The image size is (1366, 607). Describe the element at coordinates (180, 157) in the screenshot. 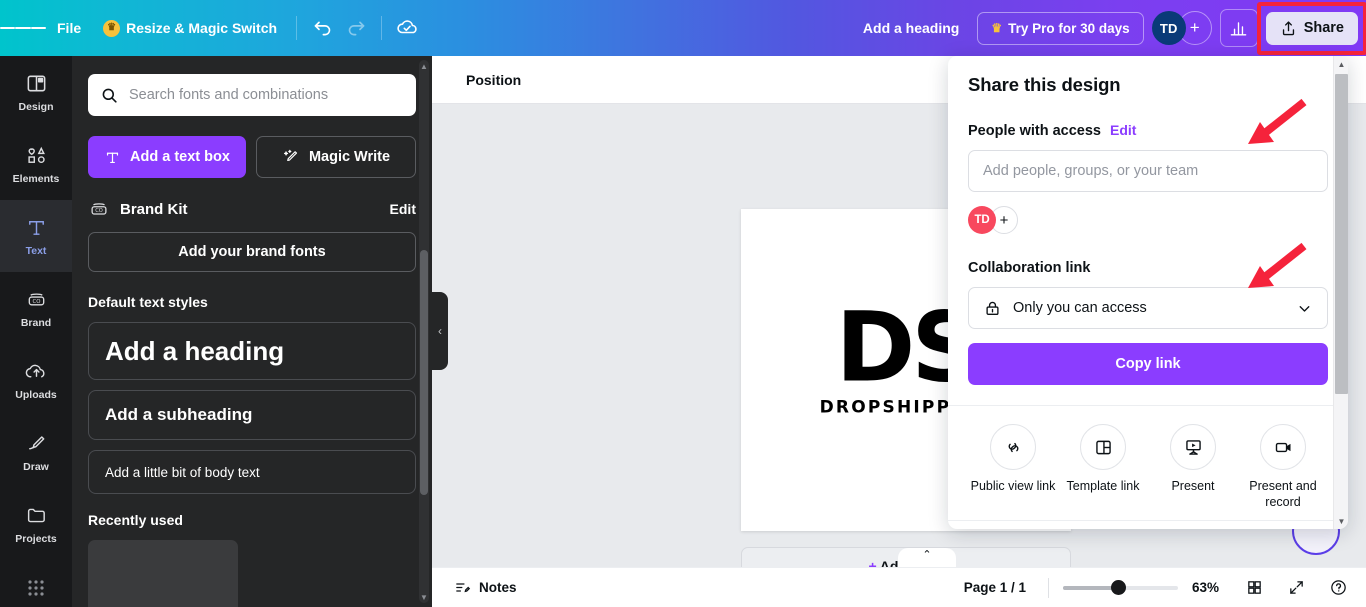

I see `add-text-box-label: Add a text box` at that location.